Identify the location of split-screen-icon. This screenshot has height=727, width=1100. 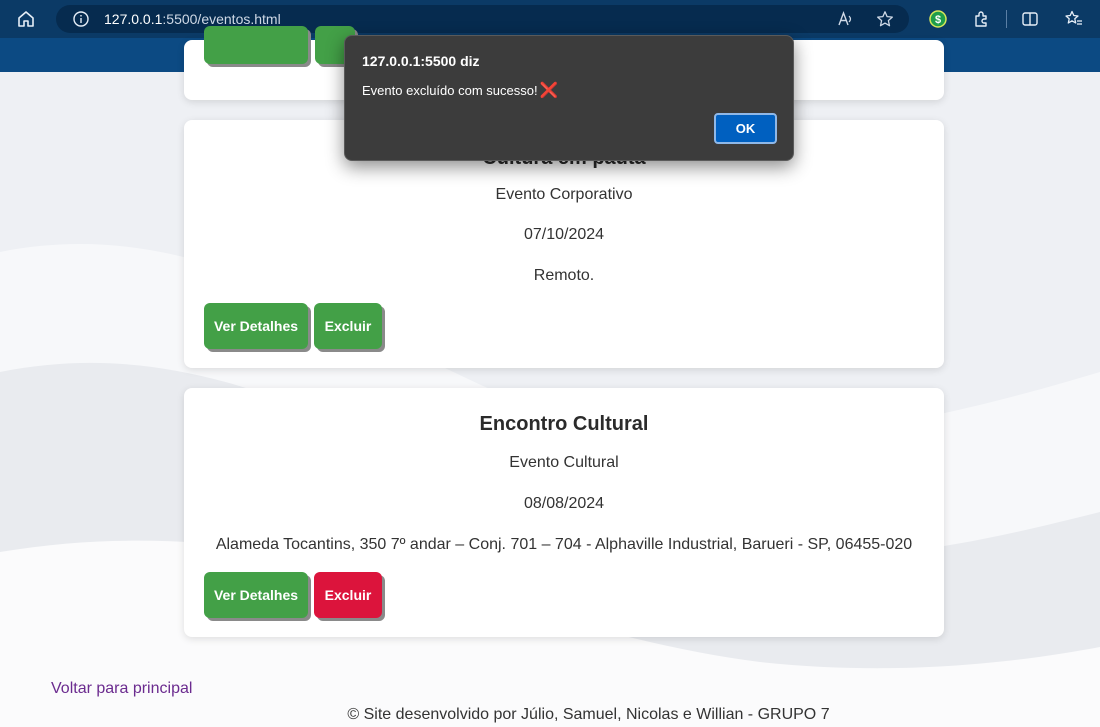
(1030, 19).